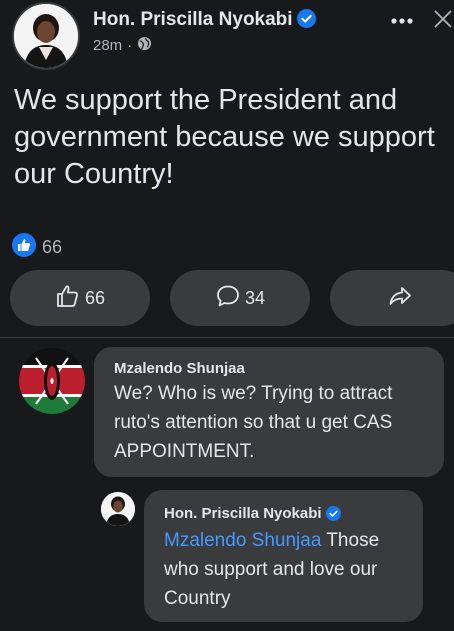  Describe the element at coordinates (107, 45) in the screenshot. I see `post-time: 28m` at that location.